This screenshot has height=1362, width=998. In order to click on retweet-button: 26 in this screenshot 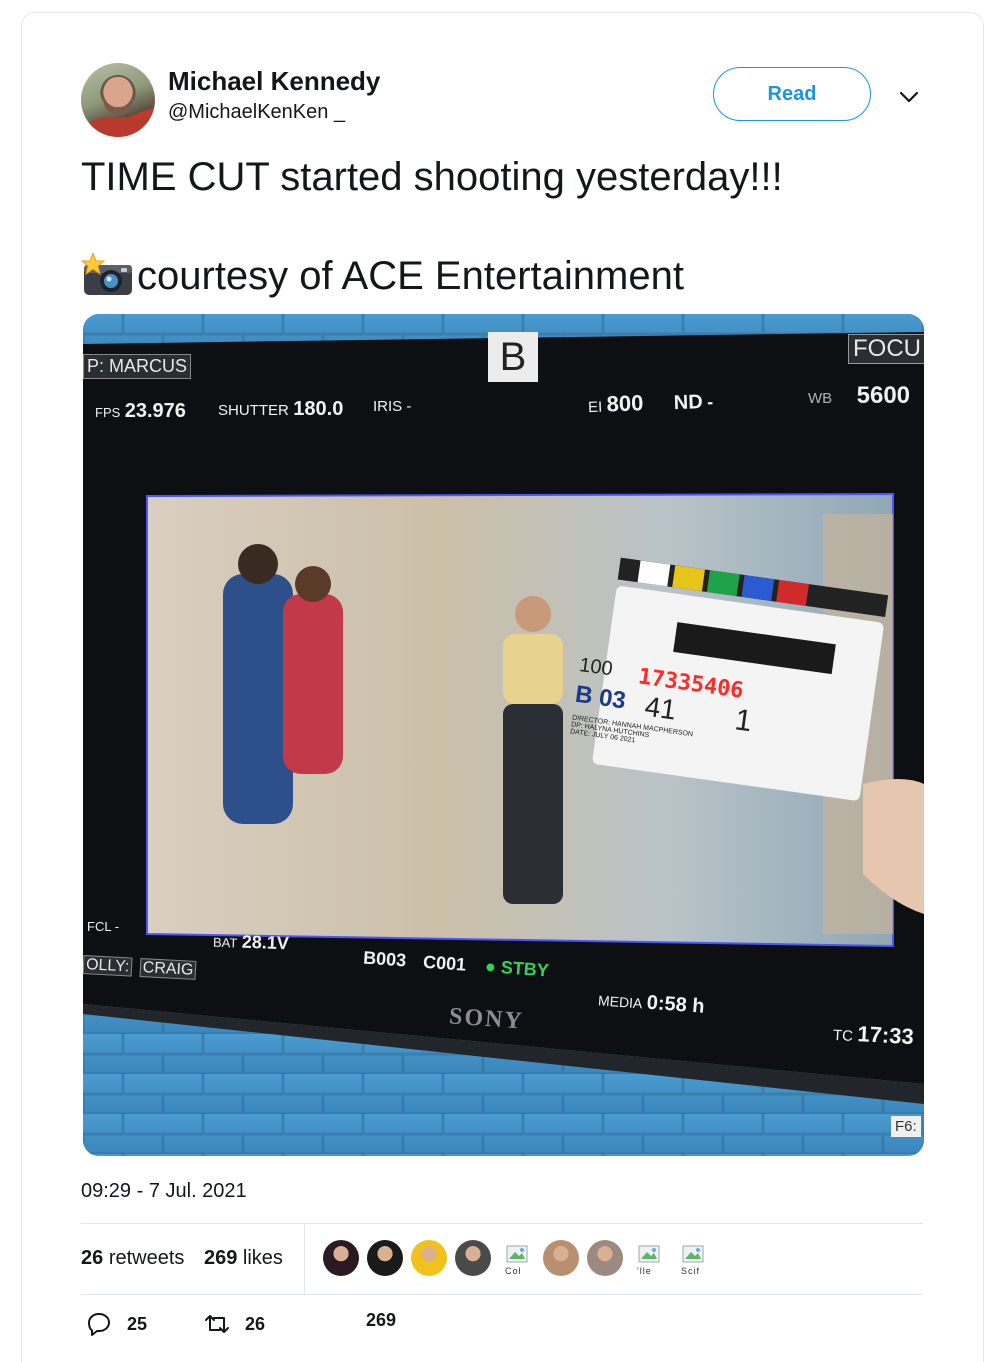, I will do `click(234, 1324)`.